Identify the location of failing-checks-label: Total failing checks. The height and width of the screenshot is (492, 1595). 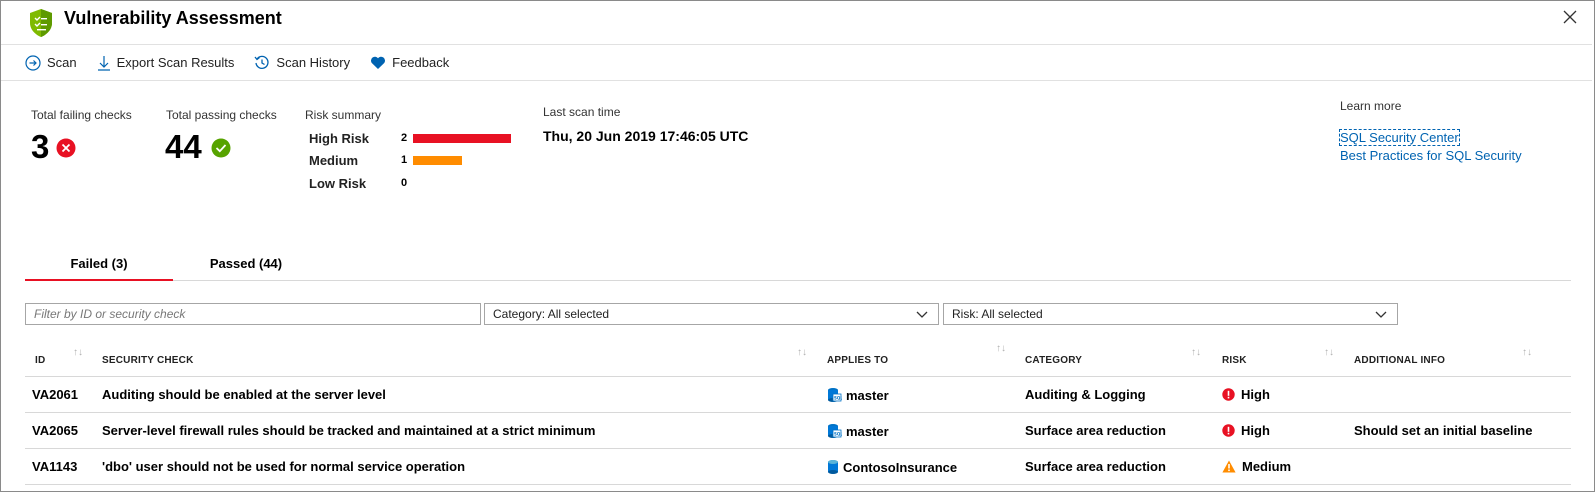
(81, 115).